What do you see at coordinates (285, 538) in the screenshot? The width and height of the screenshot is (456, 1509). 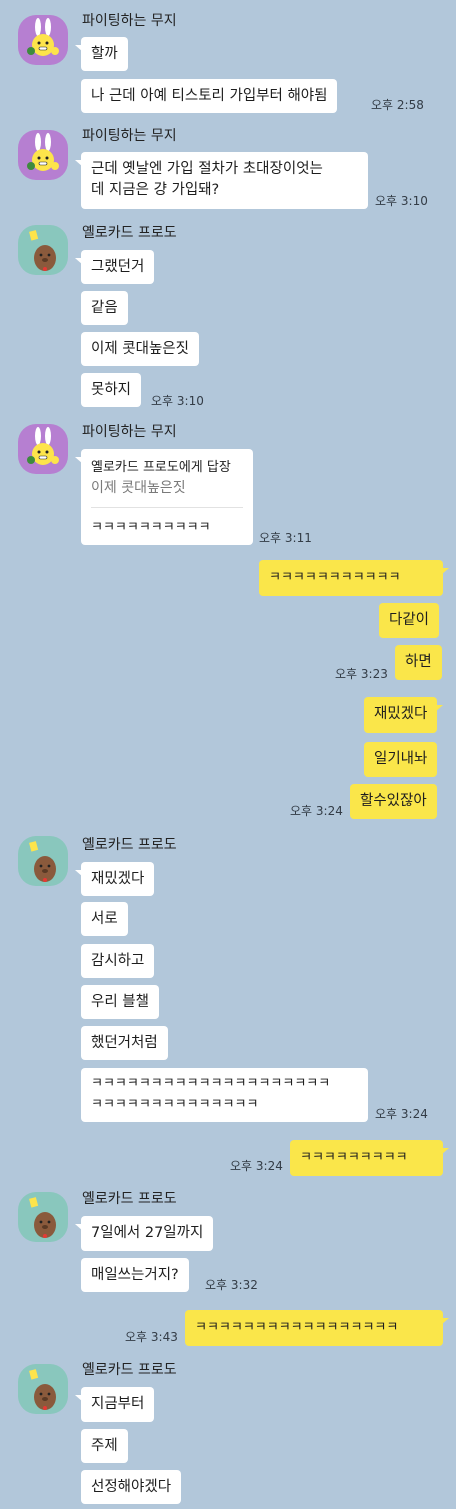 I see `timestamp: 오후 3:11` at bounding box center [285, 538].